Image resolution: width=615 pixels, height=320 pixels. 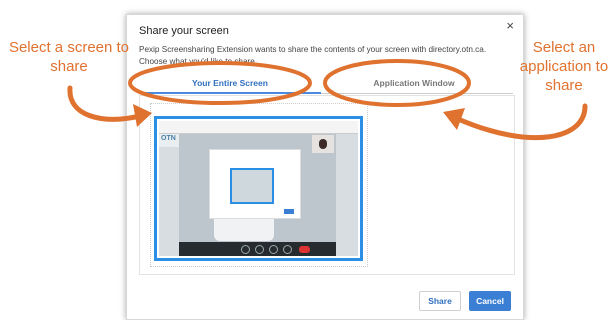 I want to click on preview-call-toolbar, so click(x=257, y=249).